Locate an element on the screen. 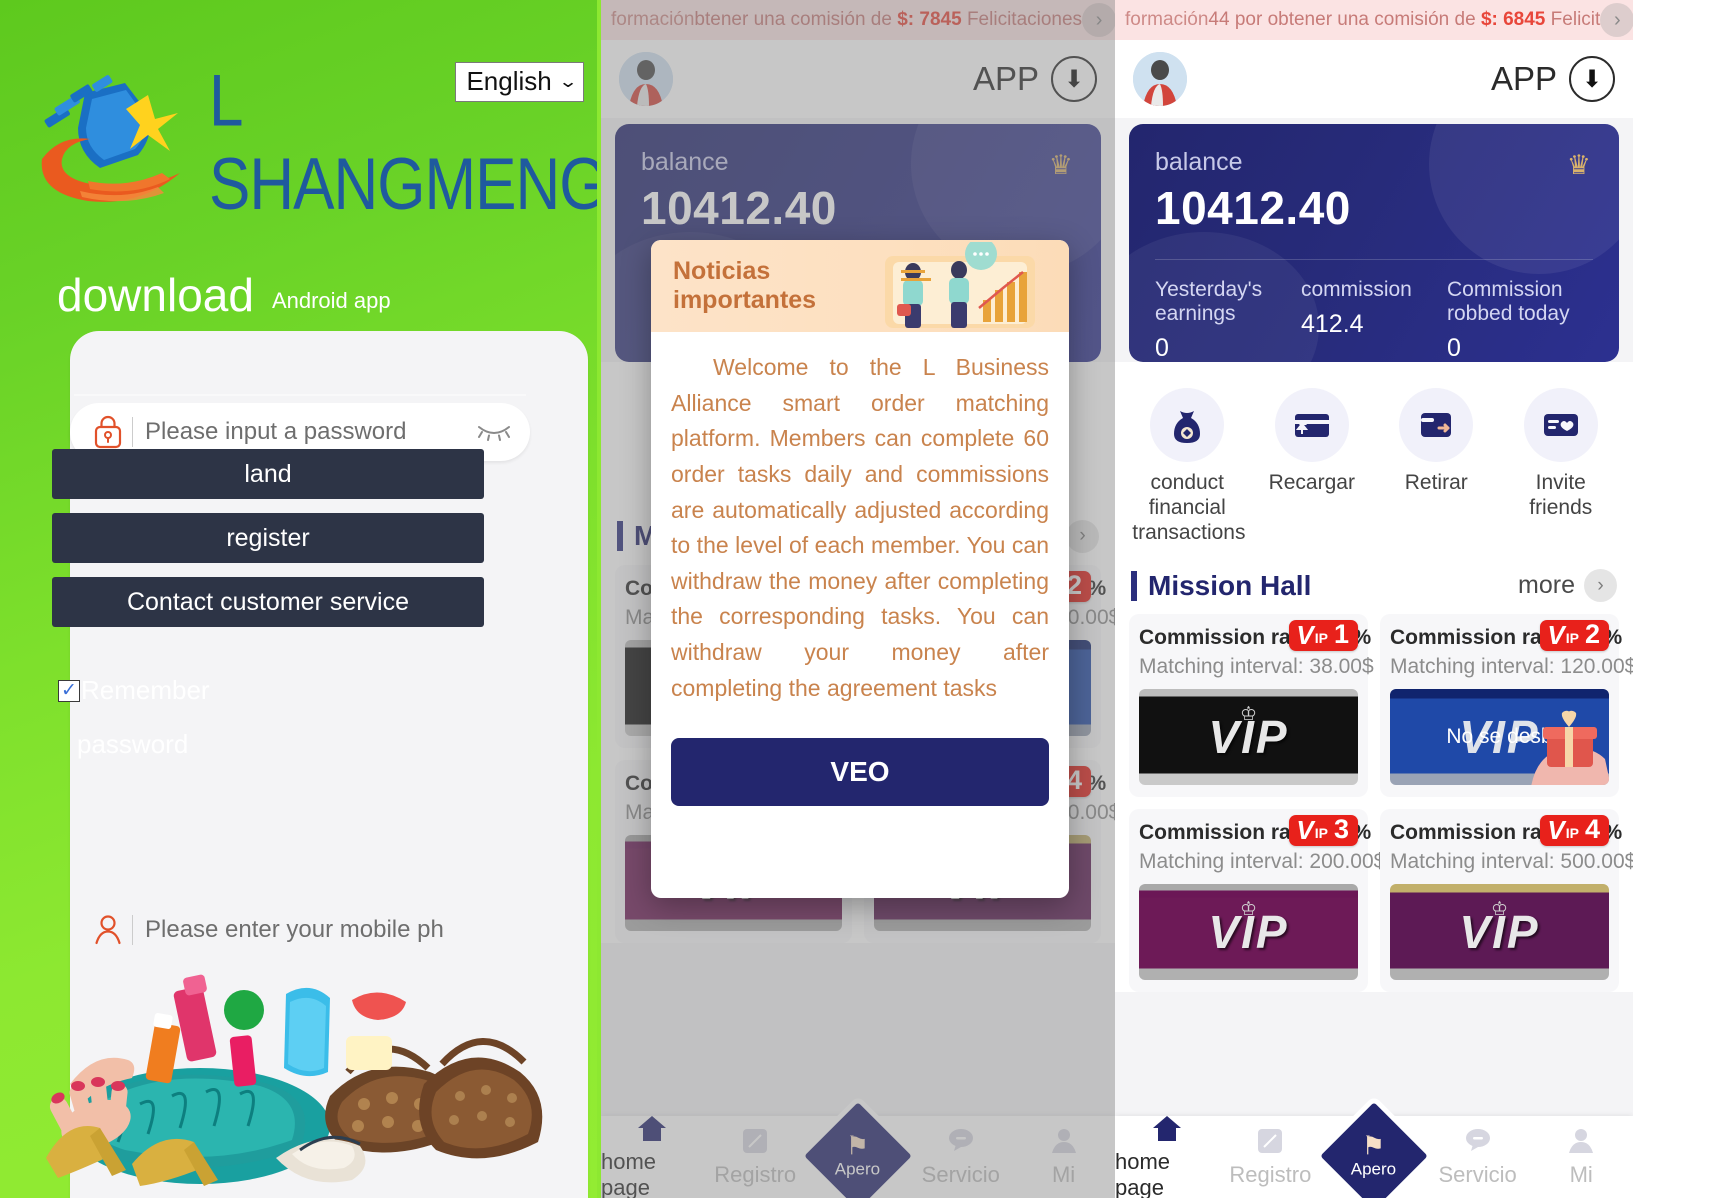 The height and width of the screenshot is (1198, 1734). matching-interval-value: 120.00$ is located at coordinates (1596, 667).